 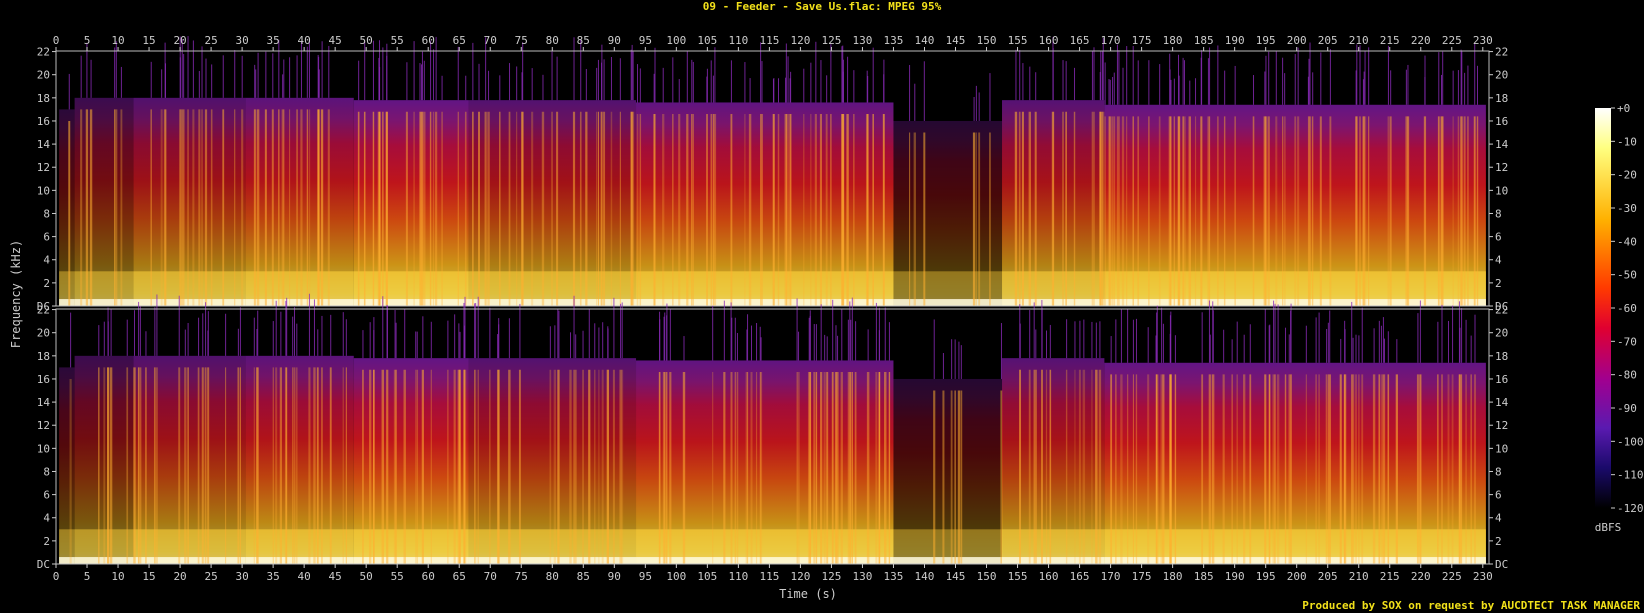 What do you see at coordinates (490, 40) in the screenshot?
I see `x-tick-label: 70` at bounding box center [490, 40].